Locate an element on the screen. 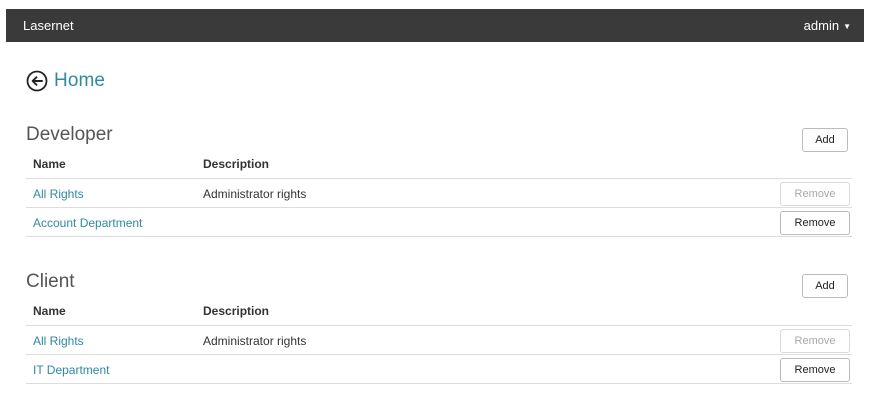  row-name-link: Account Department is located at coordinates (87, 223).